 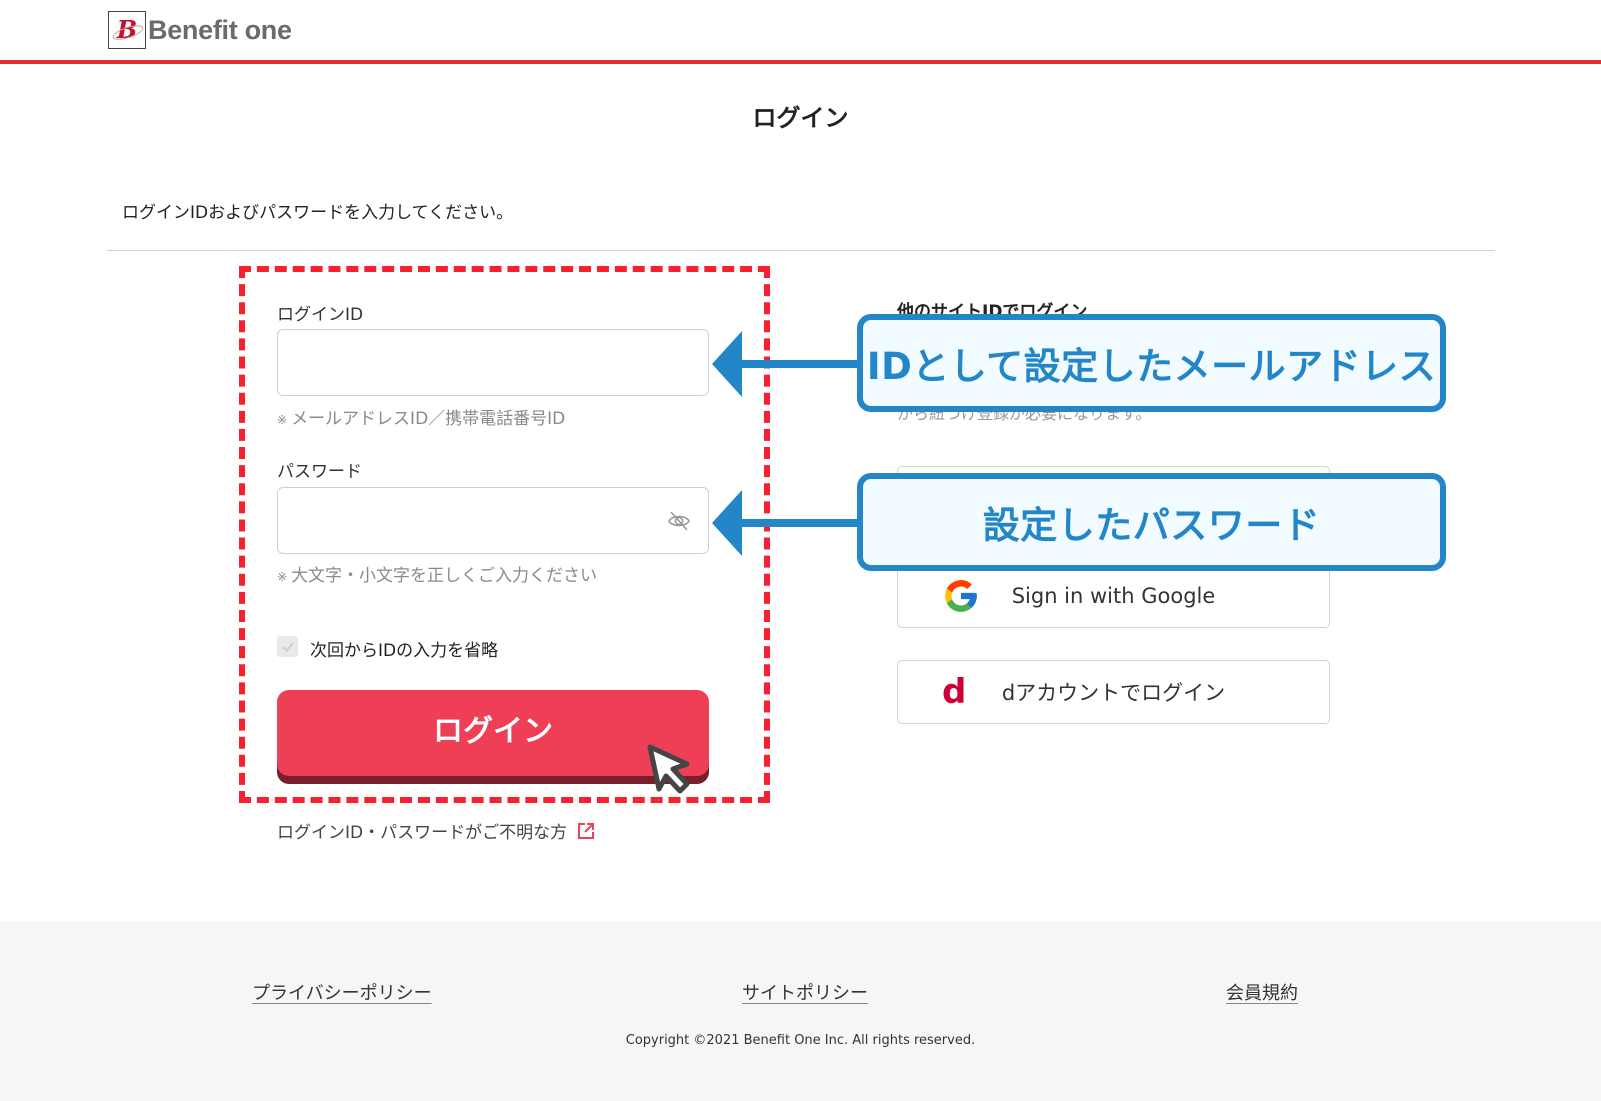 I want to click on callout-password: 設定したパスワード, so click(x=1151, y=522).